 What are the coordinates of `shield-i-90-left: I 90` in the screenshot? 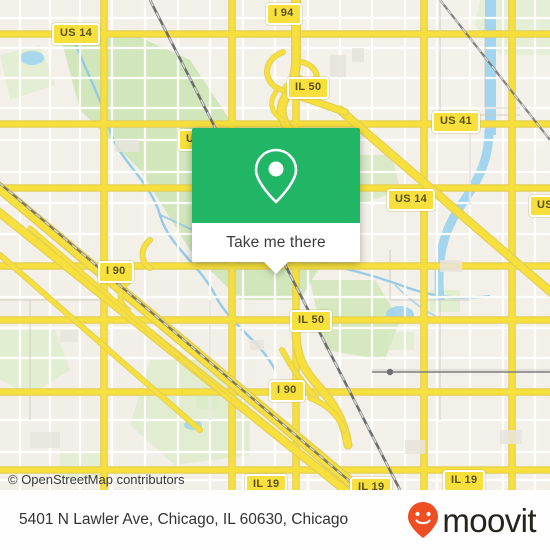 It's located at (116, 272).